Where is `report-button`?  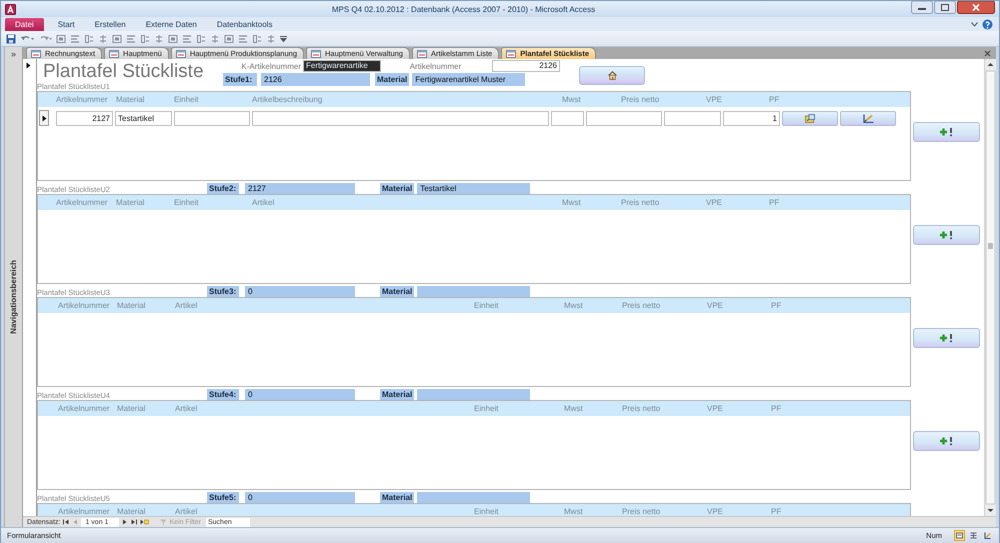
report-button is located at coordinates (868, 118).